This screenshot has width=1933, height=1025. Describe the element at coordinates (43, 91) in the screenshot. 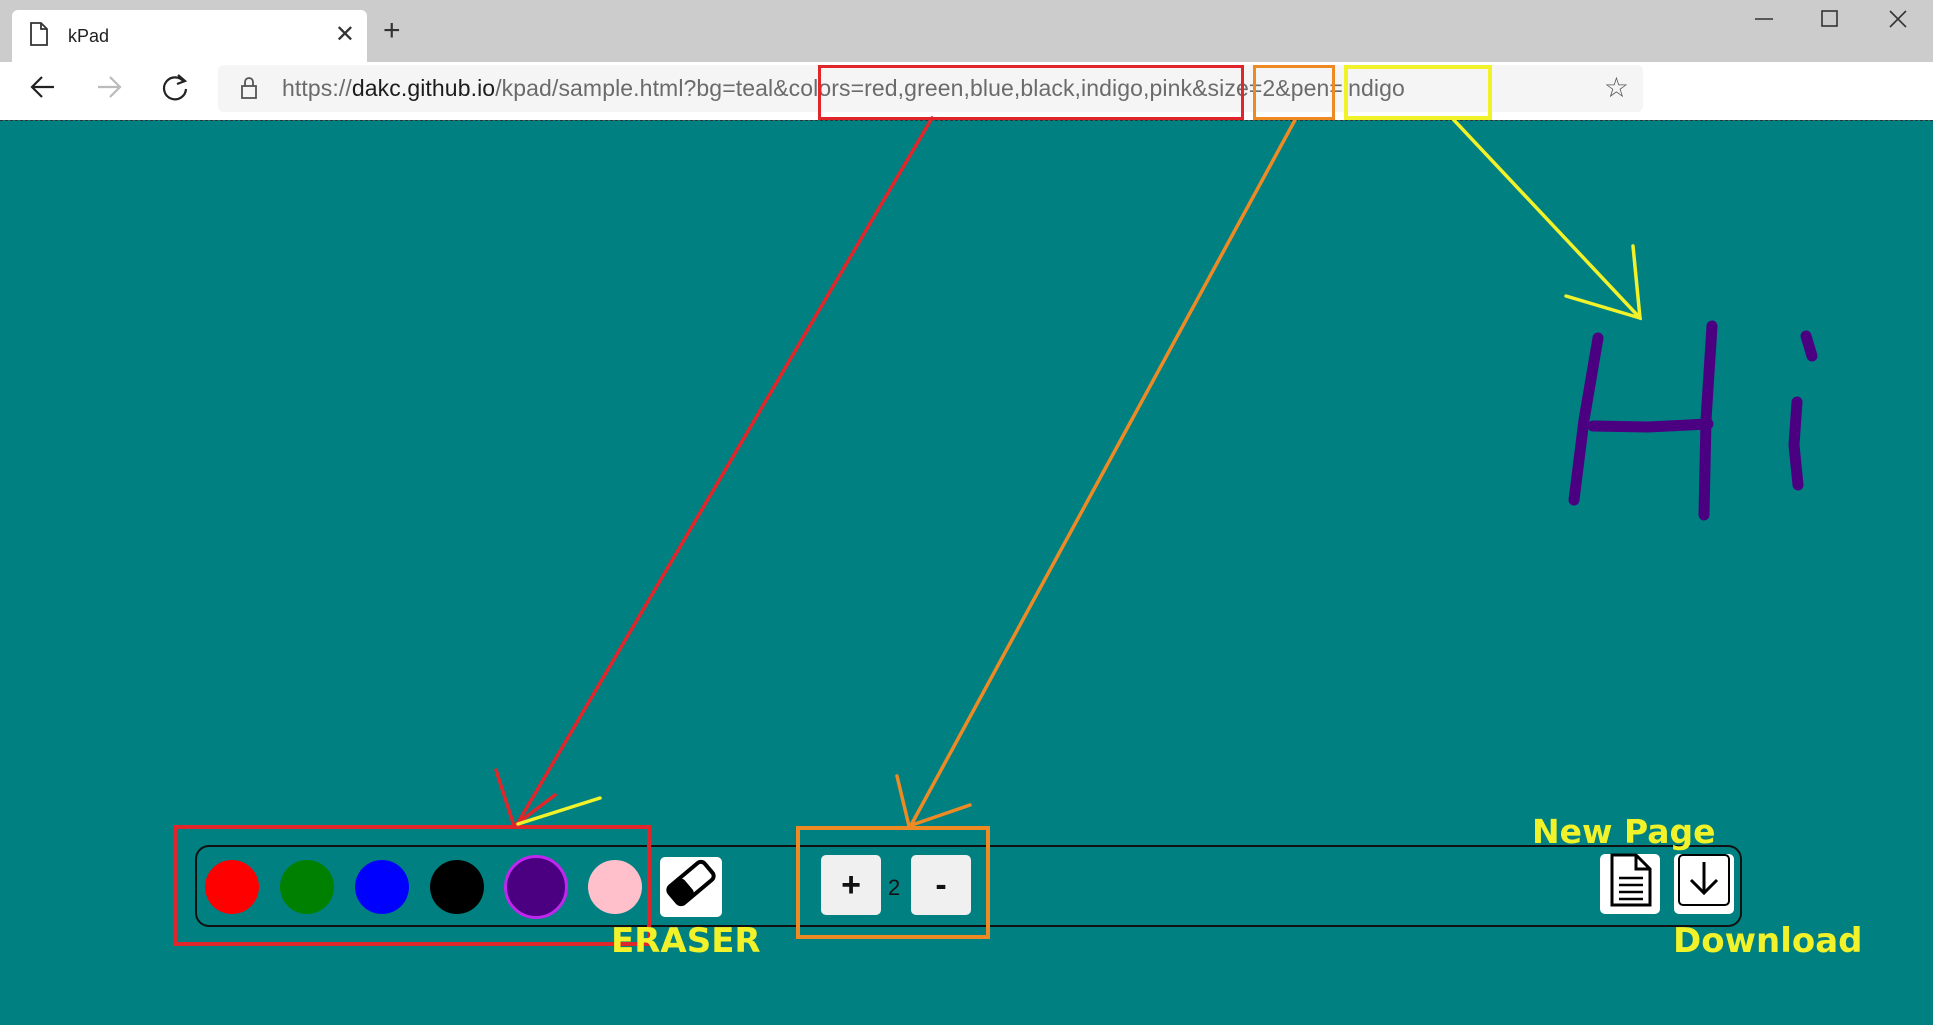

I see `back-icon` at that location.